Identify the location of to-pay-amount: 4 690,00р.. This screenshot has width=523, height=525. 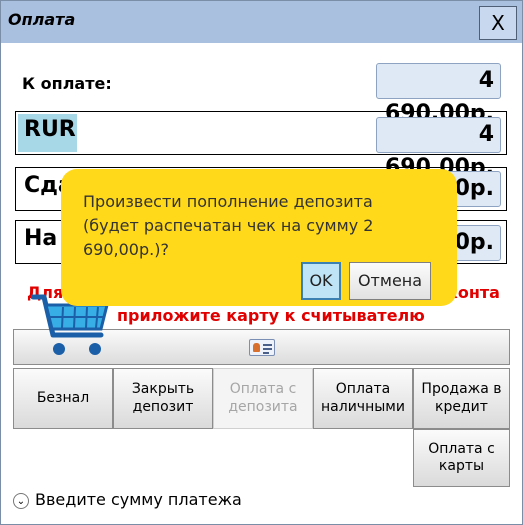
(438, 94).